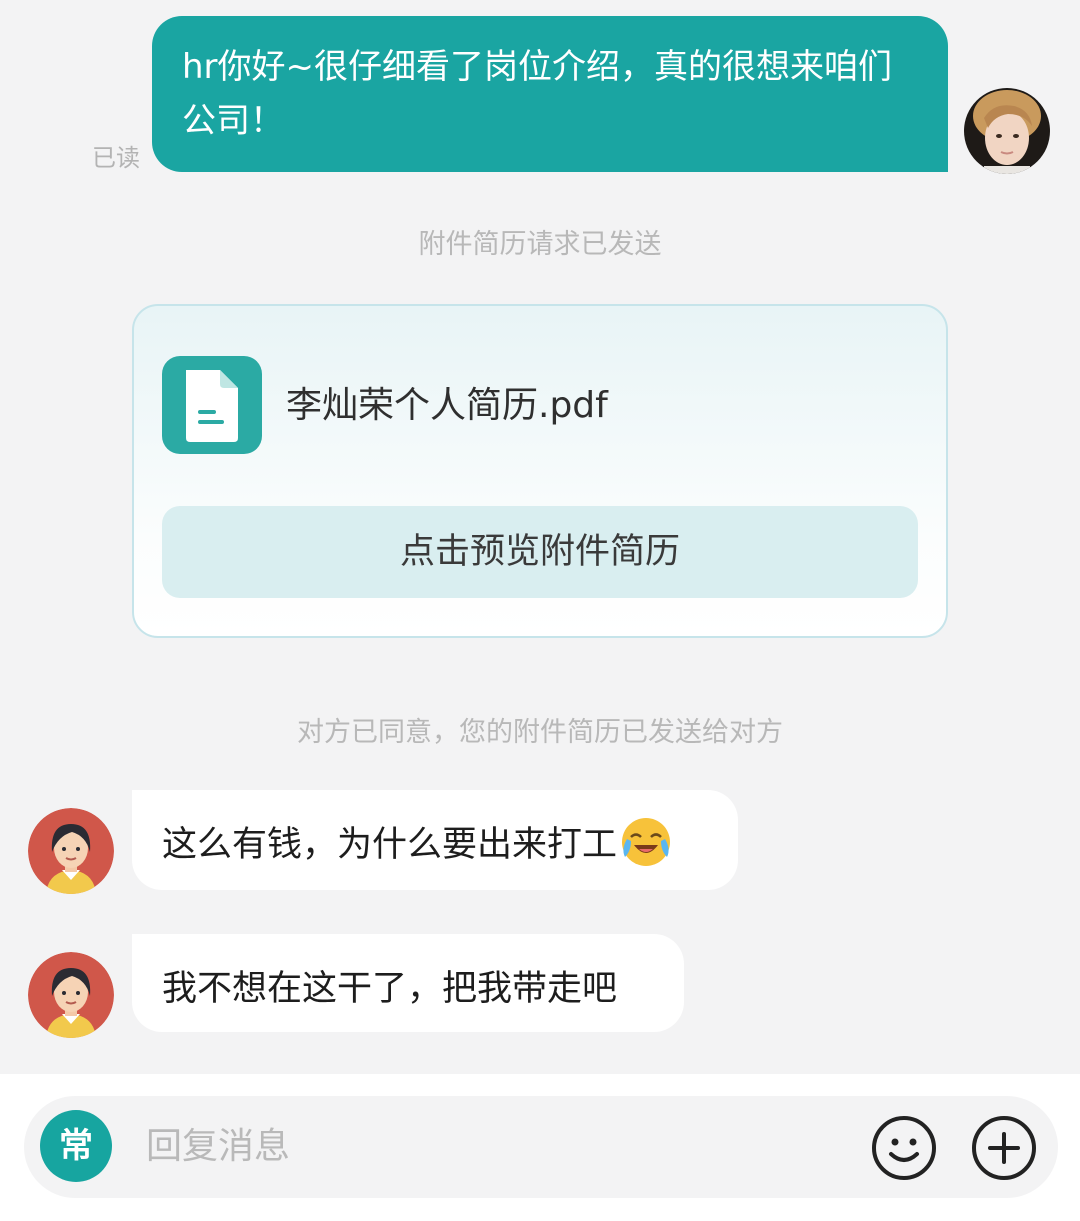  I want to click on incoming-message-text: 我不想在这干了，把我带走吧, so click(390, 989).